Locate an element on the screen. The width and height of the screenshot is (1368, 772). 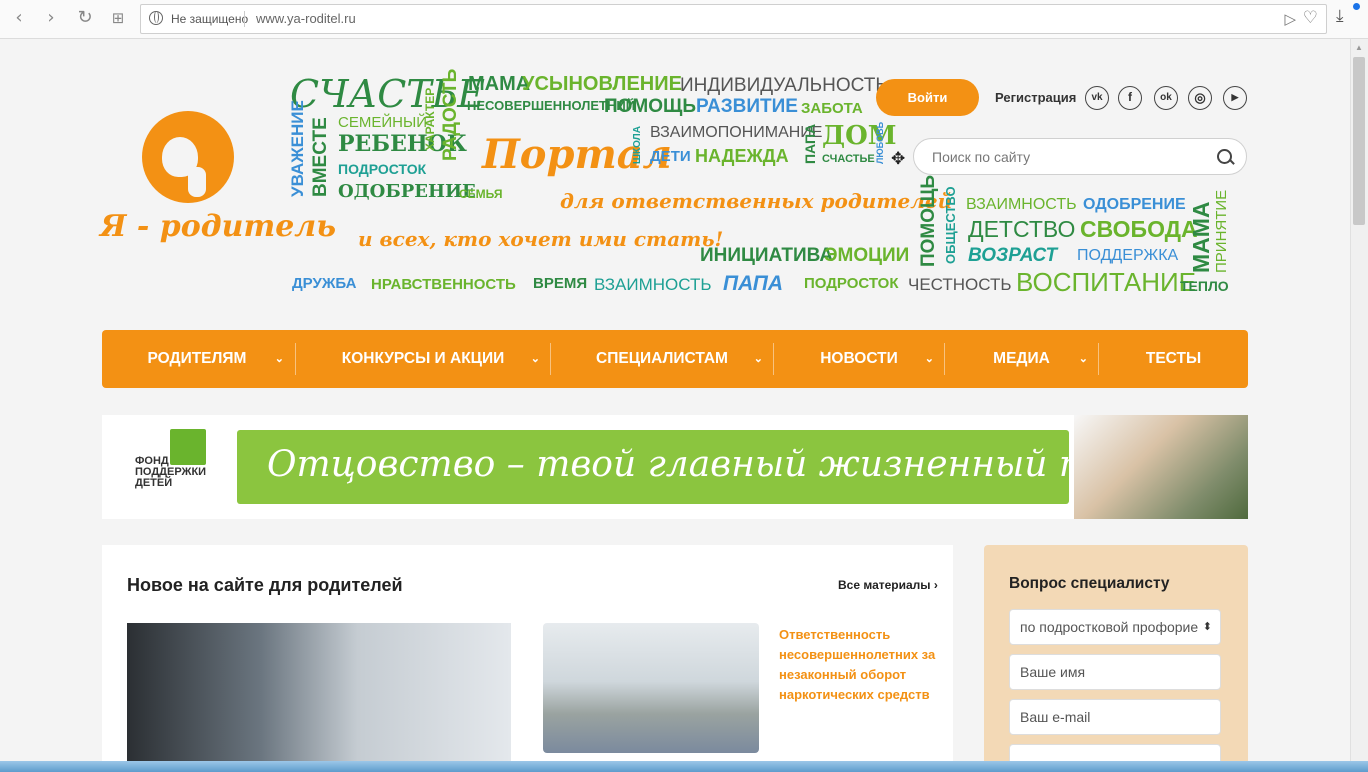
wc-word: РАДОСТЬ is located at coordinates (450, 114).